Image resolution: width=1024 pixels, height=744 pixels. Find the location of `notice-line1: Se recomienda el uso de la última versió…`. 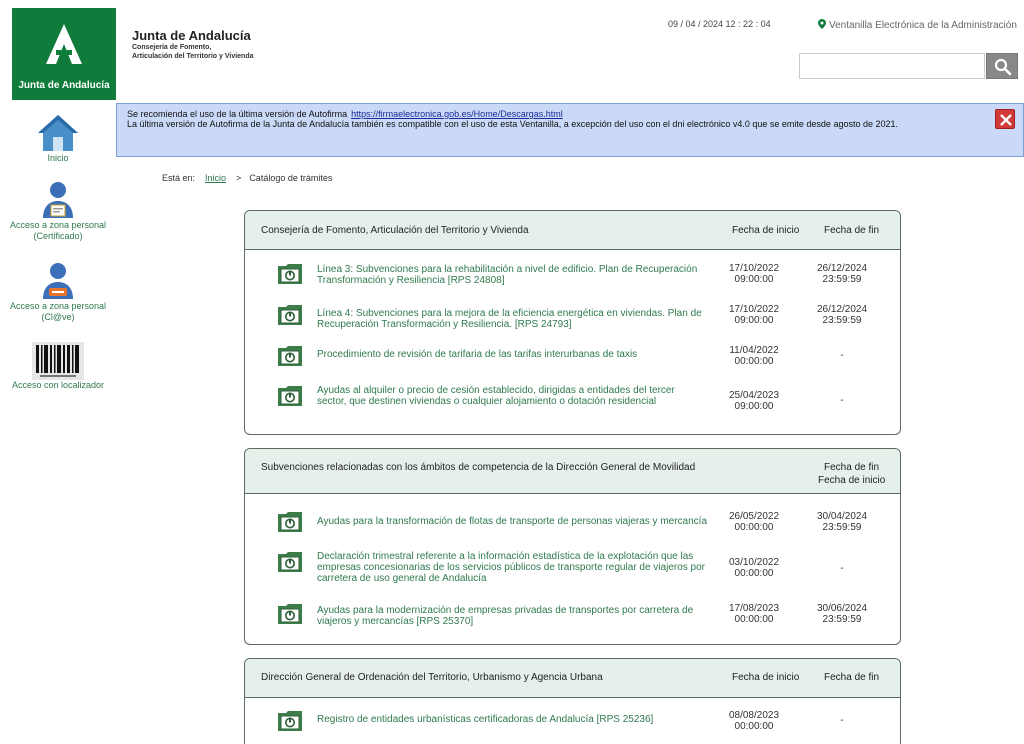

notice-line1: Se recomienda el uso de la última versió… is located at coordinates (237, 114).